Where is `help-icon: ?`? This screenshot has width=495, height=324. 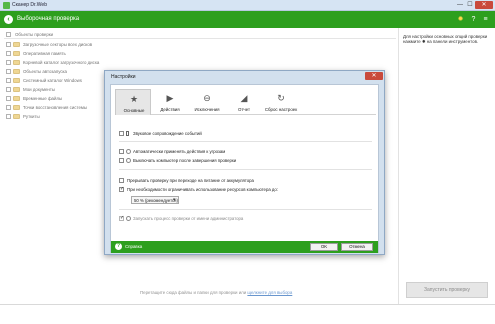
help-icon: ? is located at coordinates (473, 19).